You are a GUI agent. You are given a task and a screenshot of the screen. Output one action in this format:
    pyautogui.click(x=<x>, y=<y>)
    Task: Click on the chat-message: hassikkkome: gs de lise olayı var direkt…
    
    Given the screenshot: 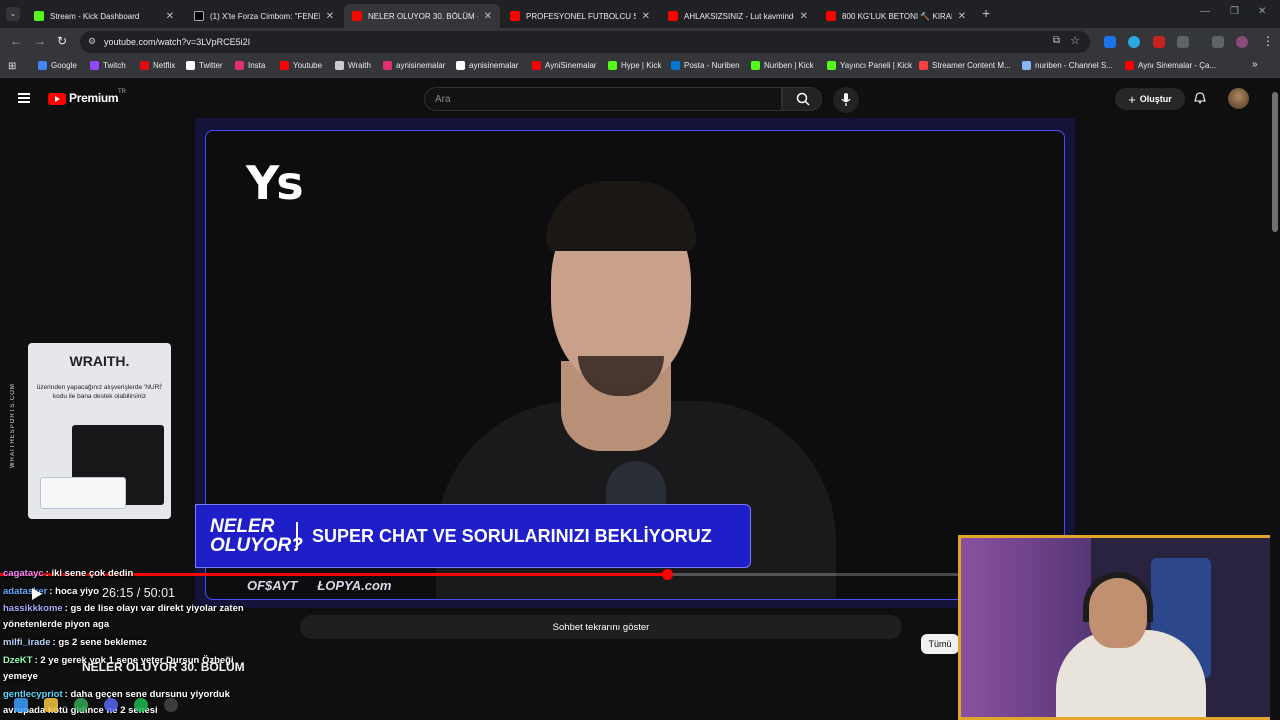 What is the action you would take?
    pyautogui.click(x=123, y=608)
    